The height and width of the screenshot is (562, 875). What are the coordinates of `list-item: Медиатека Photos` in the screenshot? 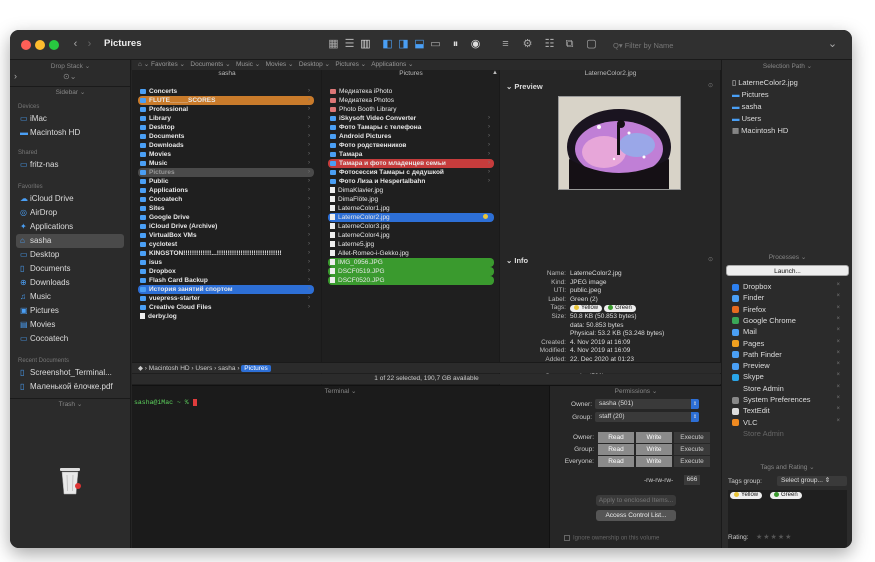 It's located at (411, 100).